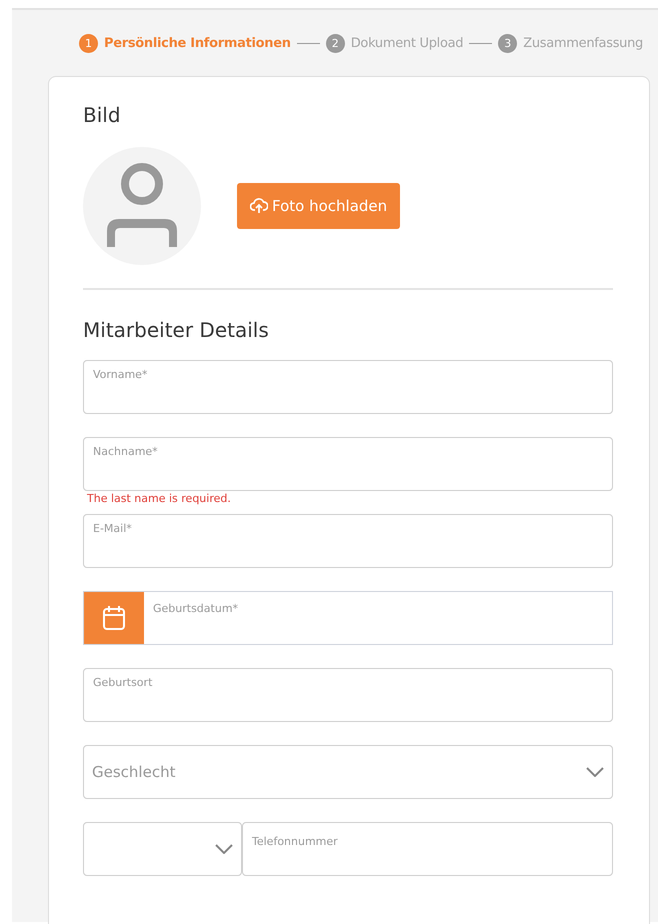 This screenshot has height=924, width=658. Describe the element at coordinates (102, 115) in the screenshot. I see `section-title: Bild` at that location.